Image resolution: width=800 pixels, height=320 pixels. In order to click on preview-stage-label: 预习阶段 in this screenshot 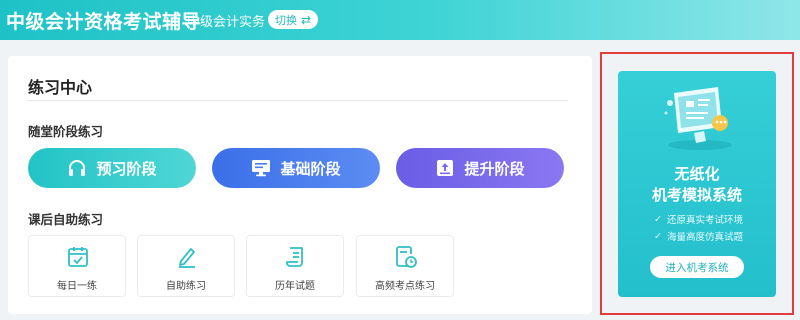, I will do `click(126, 168)`.